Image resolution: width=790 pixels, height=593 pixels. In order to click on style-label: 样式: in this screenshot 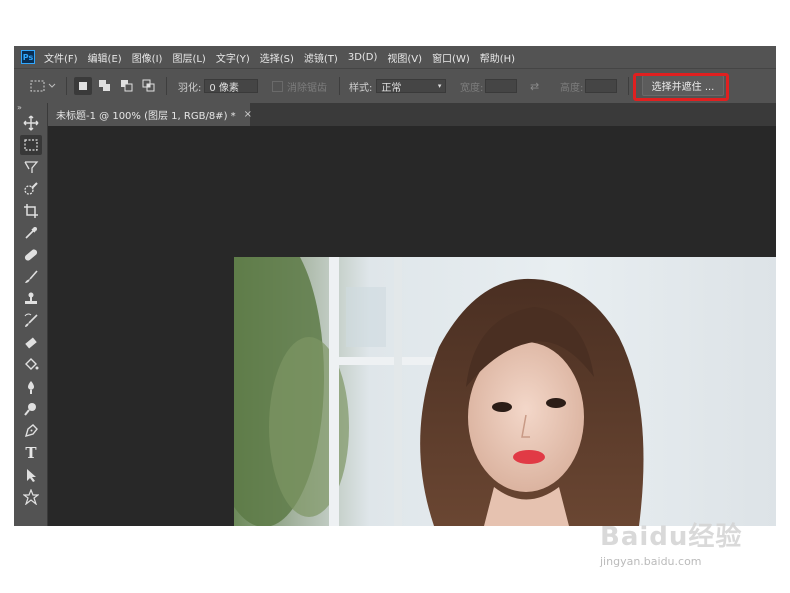, I will do `click(361, 88)`.